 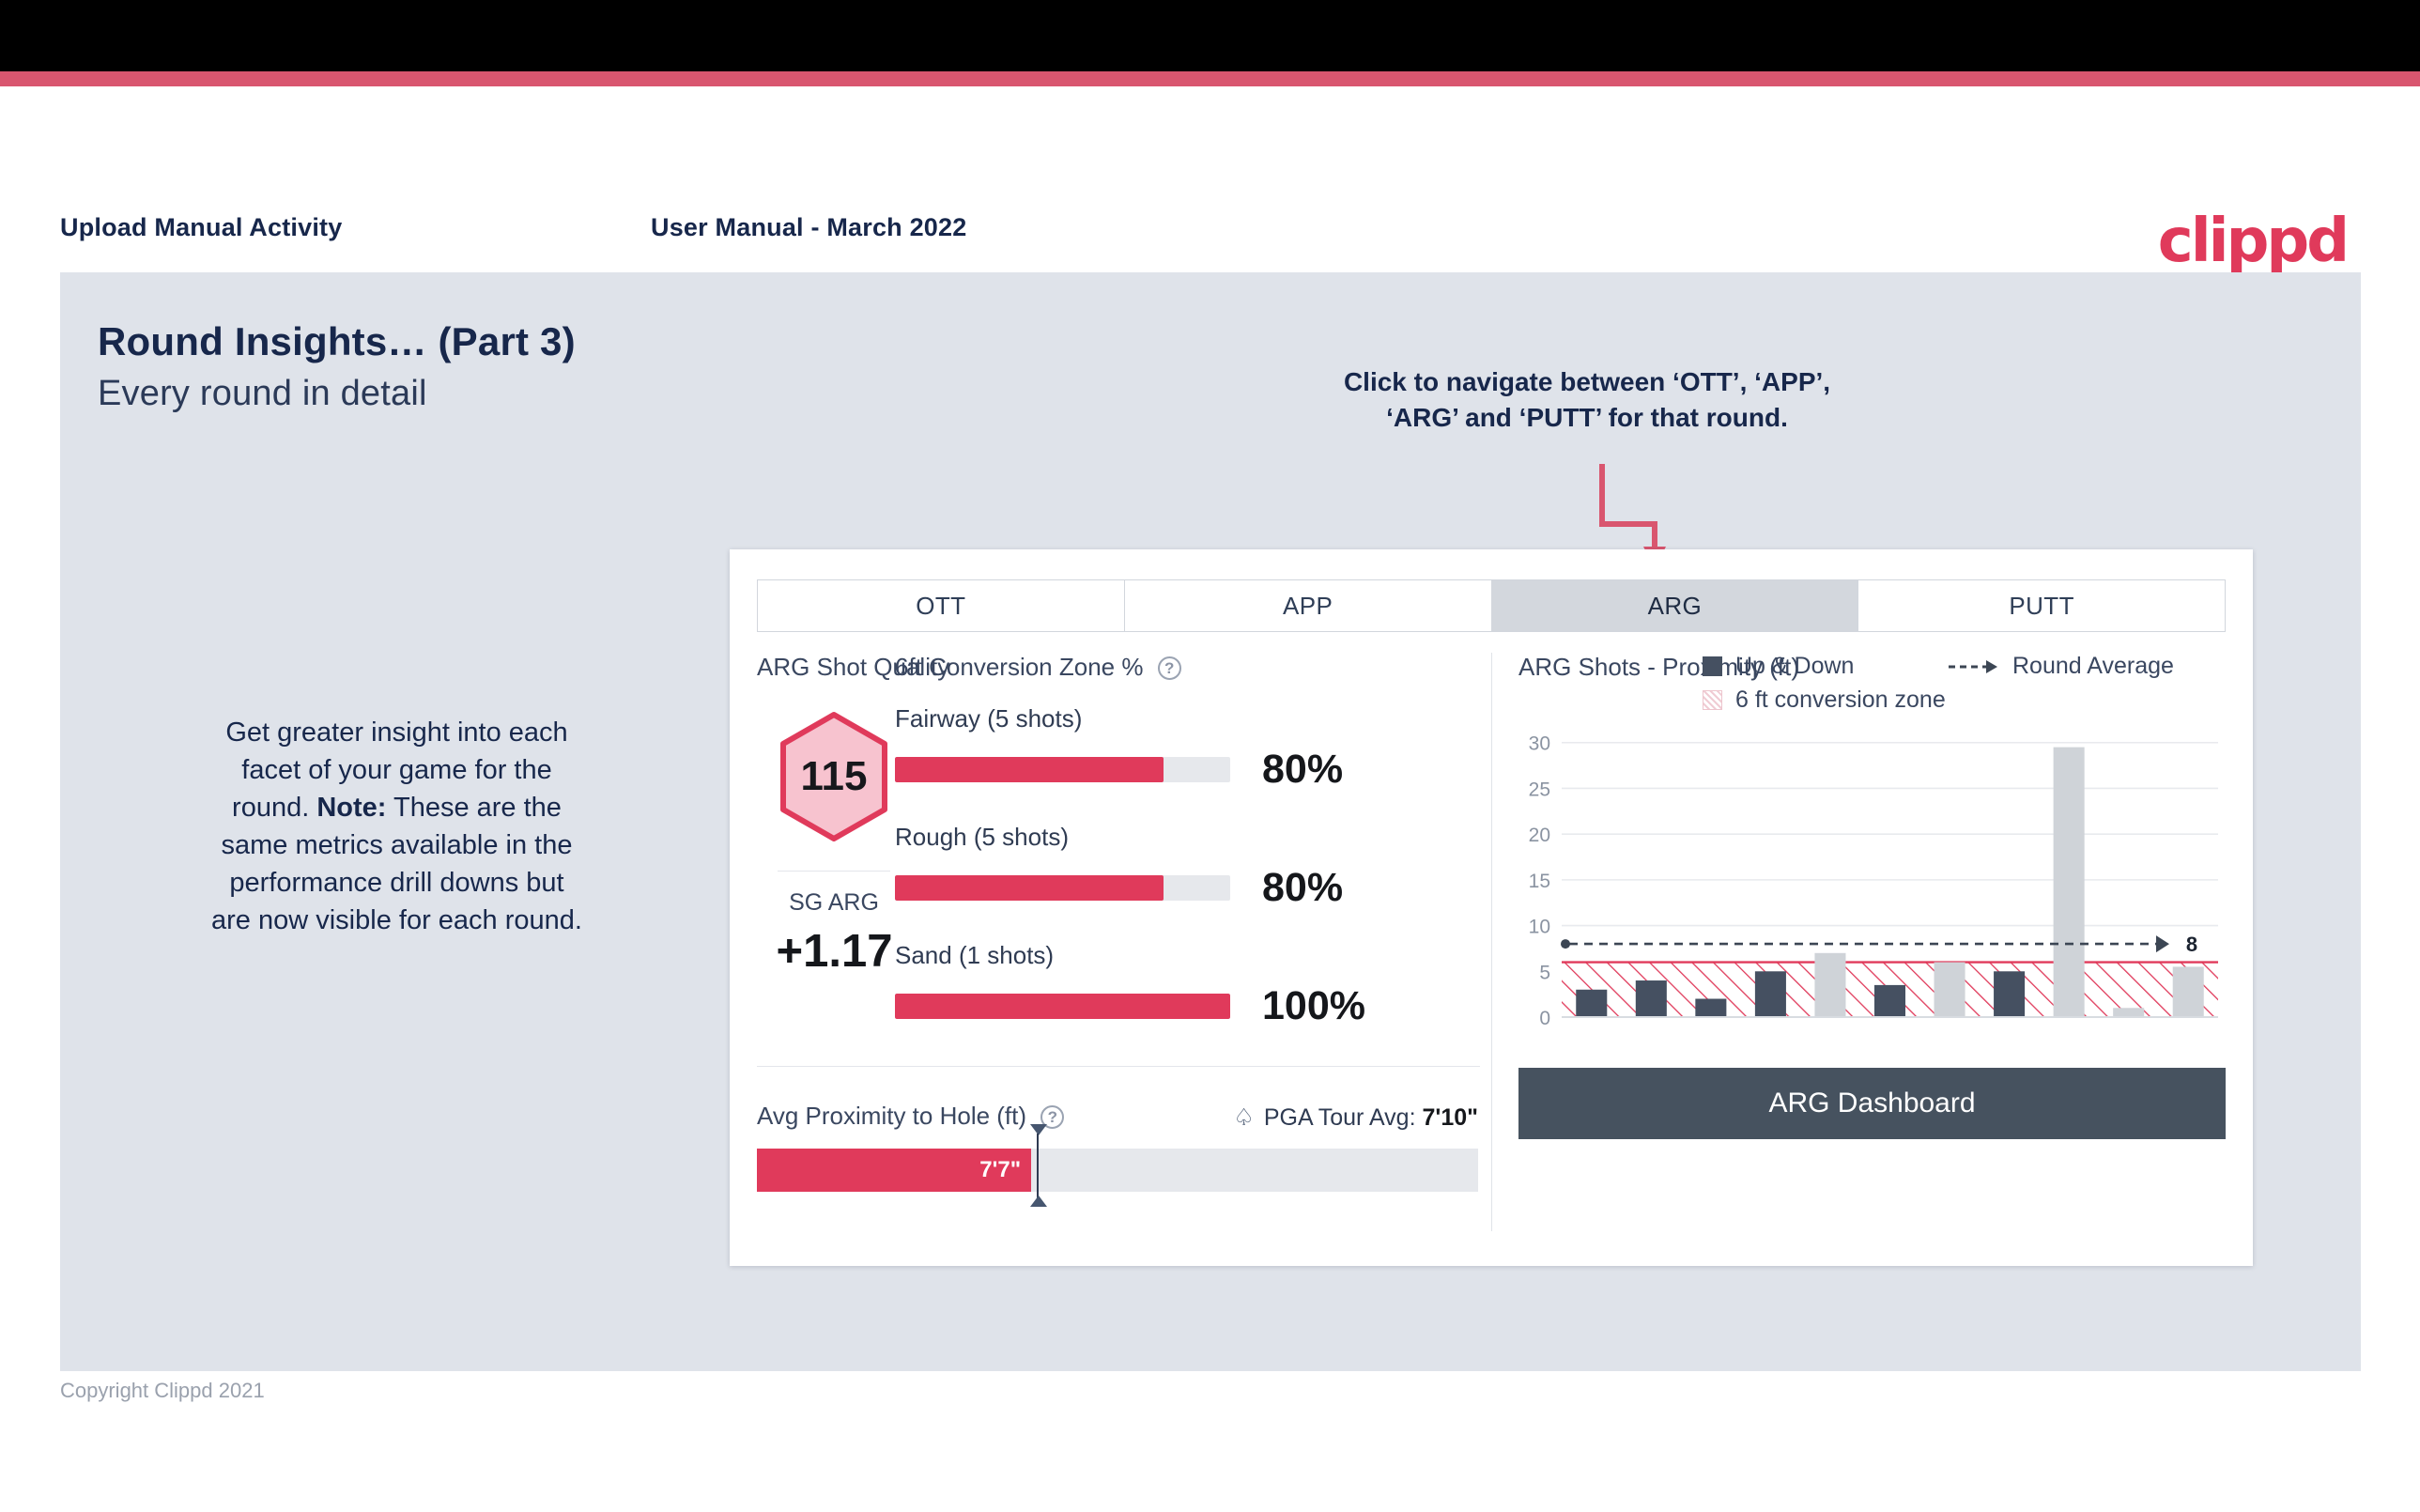 I want to click on svg-text: 25, so click(x=1539, y=789).